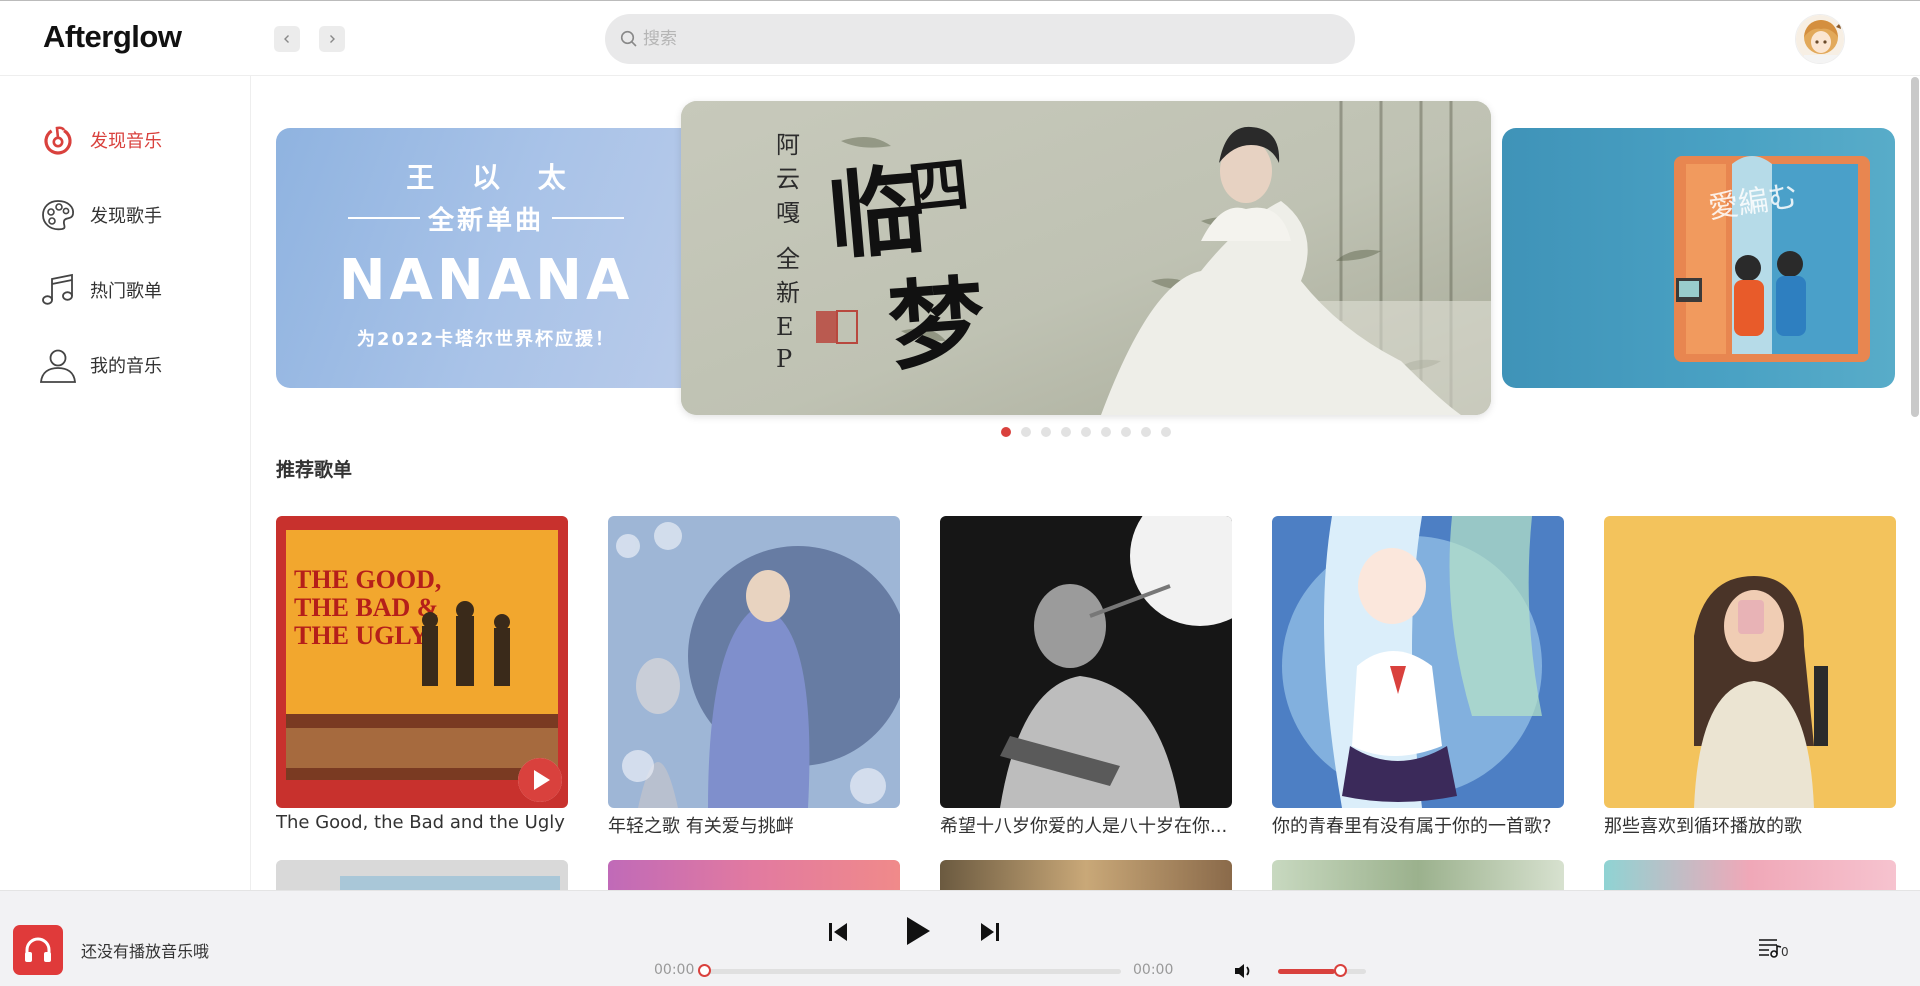 The image size is (1920, 986). I want to click on netease-music-icon, so click(58, 140).